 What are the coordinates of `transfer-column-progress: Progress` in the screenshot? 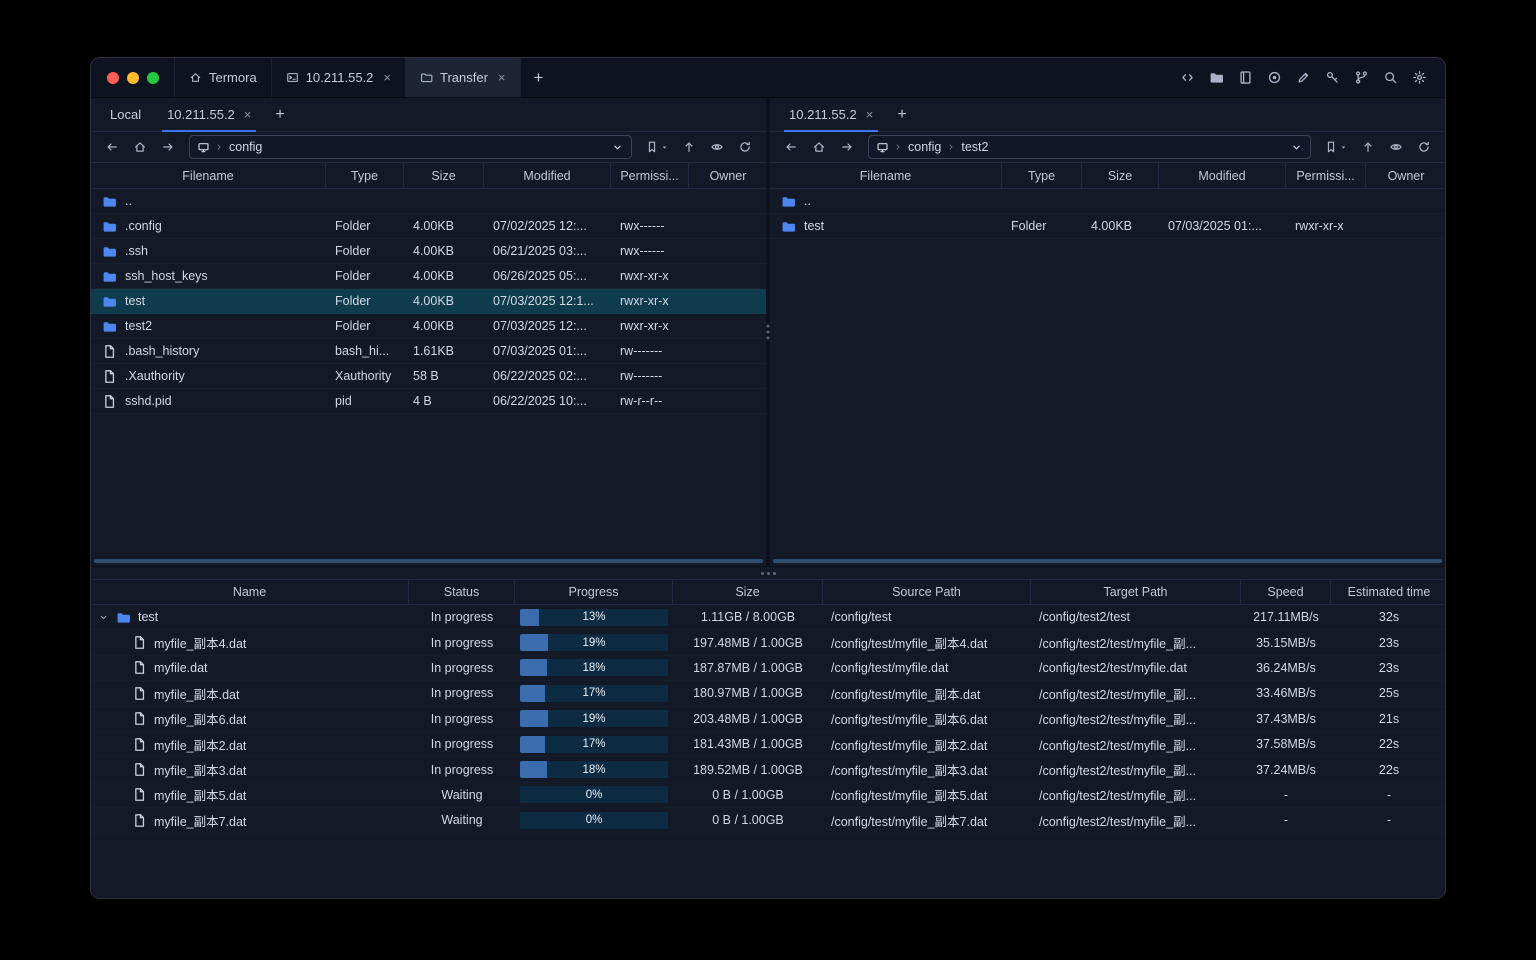 It's located at (594, 592).